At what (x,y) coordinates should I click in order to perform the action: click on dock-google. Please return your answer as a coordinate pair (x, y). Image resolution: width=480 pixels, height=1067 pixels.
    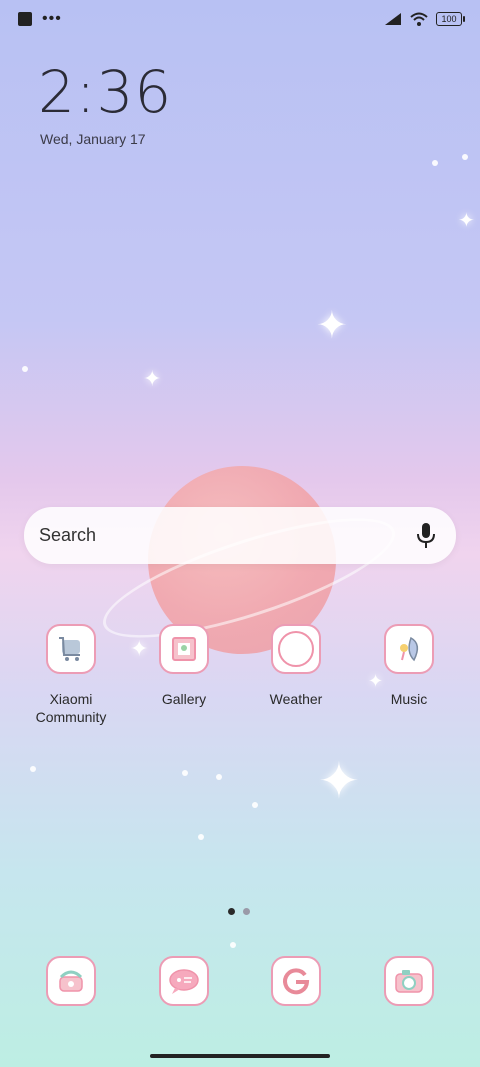
    Looking at the image, I should click on (296, 981).